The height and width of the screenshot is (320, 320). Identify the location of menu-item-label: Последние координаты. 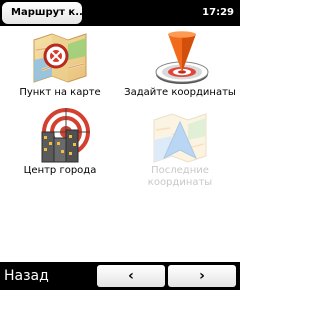
(180, 176).